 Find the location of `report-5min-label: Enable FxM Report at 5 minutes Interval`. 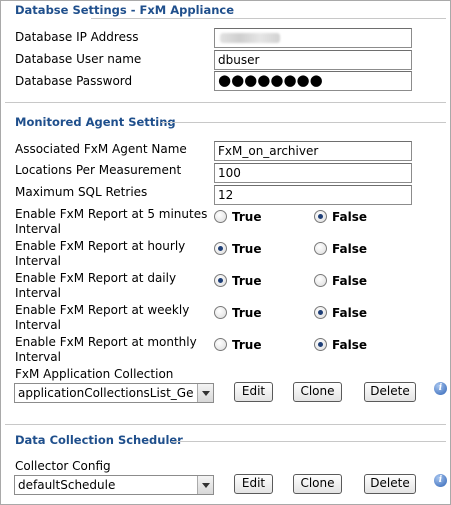

report-5min-label: Enable FxM Report at 5 minutes Interval is located at coordinates (111, 221).